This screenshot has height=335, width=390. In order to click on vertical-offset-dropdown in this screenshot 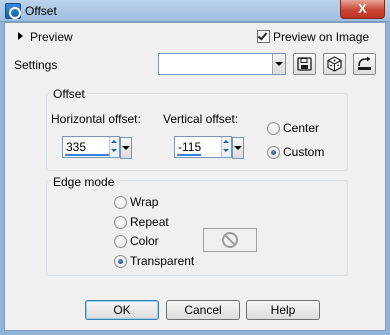, I will do `click(238, 148)`.